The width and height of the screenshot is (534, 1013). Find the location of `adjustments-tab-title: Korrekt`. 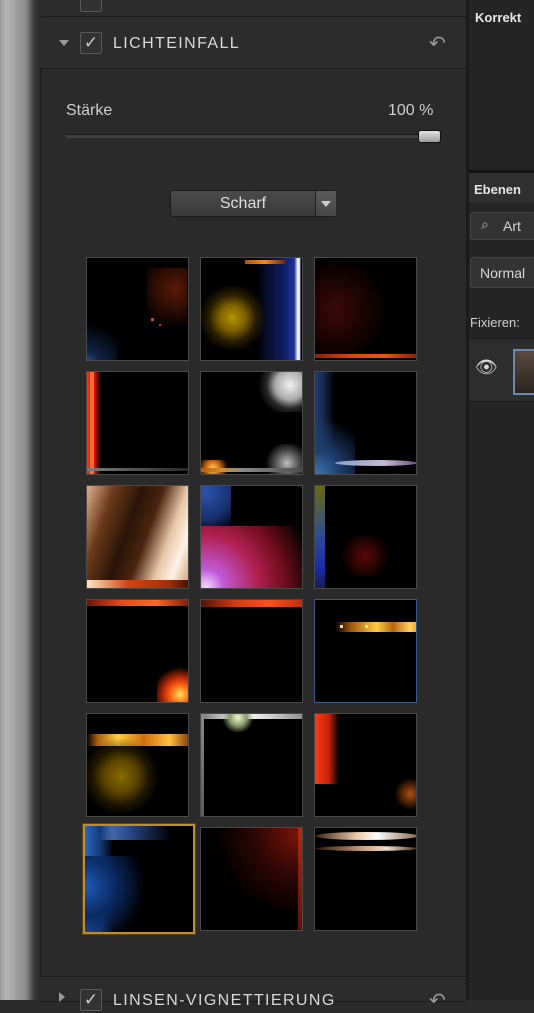

adjustments-tab-title: Korrekt is located at coordinates (498, 17).